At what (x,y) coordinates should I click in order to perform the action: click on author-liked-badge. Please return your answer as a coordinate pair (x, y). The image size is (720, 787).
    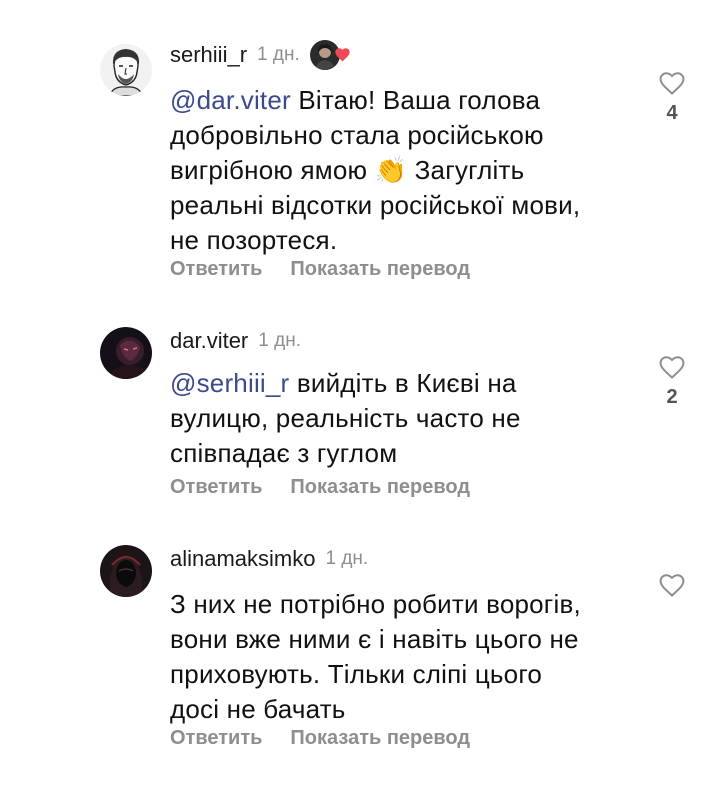
    Looking at the image, I should click on (331, 55).